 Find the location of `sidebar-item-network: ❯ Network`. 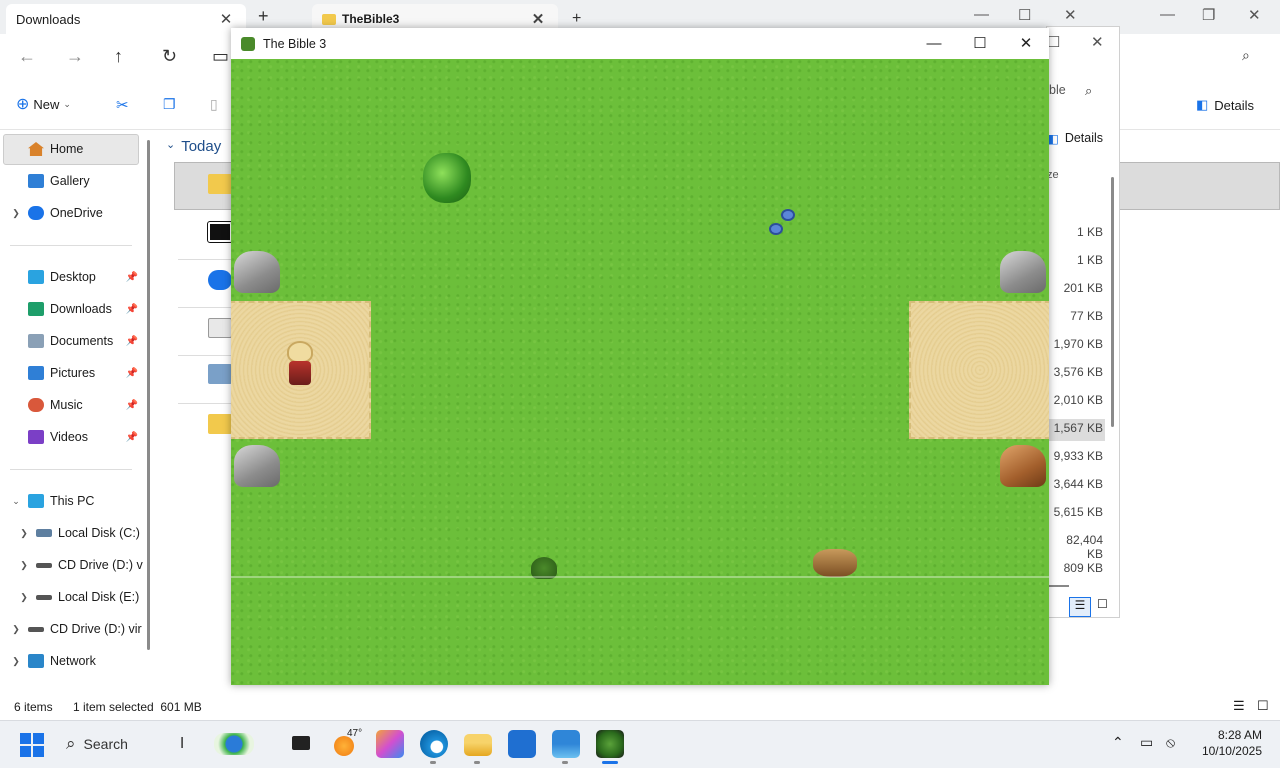

sidebar-item-network: ❯ Network is located at coordinates (73, 661).